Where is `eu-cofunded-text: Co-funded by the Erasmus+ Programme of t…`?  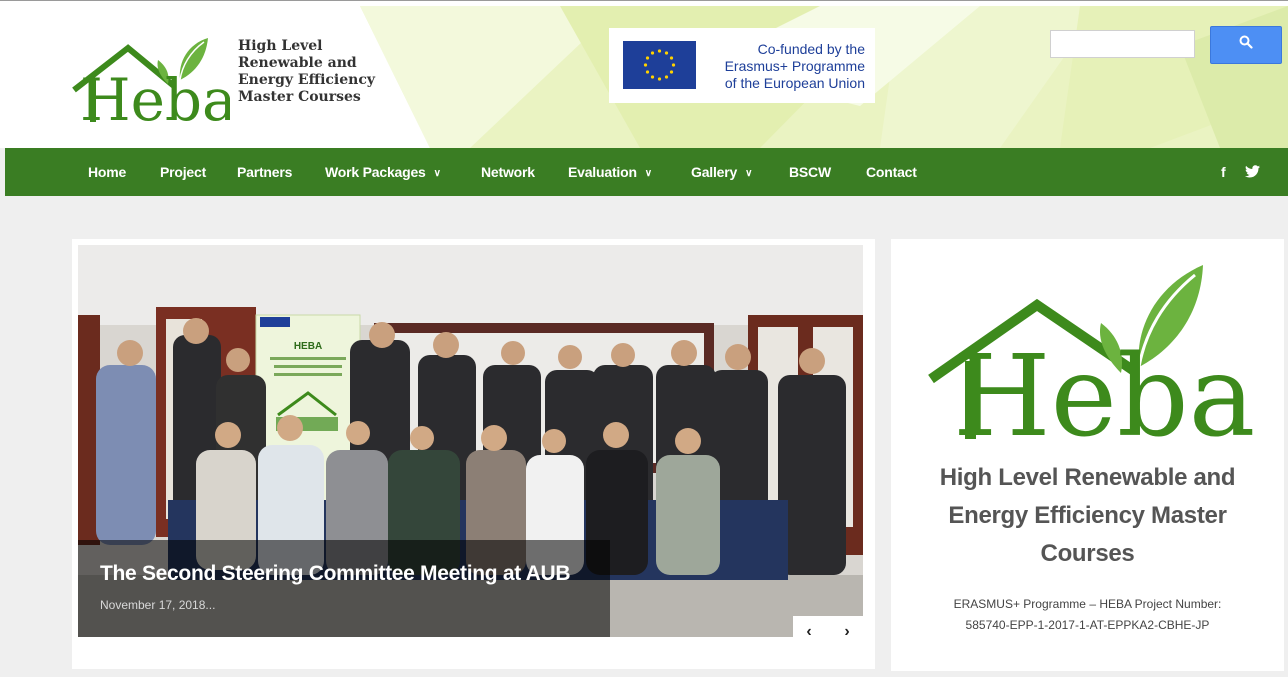 eu-cofunded-text: Co-funded by the Erasmus+ Programme of t… is located at coordinates (787, 66).